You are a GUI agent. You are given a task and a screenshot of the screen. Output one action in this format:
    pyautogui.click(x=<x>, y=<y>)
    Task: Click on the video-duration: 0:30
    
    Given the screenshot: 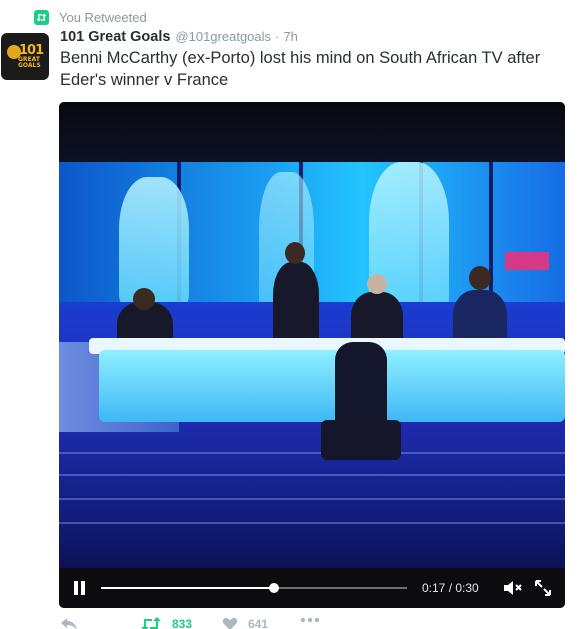 What is the action you would take?
    pyautogui.click(x=467, y=588)
    